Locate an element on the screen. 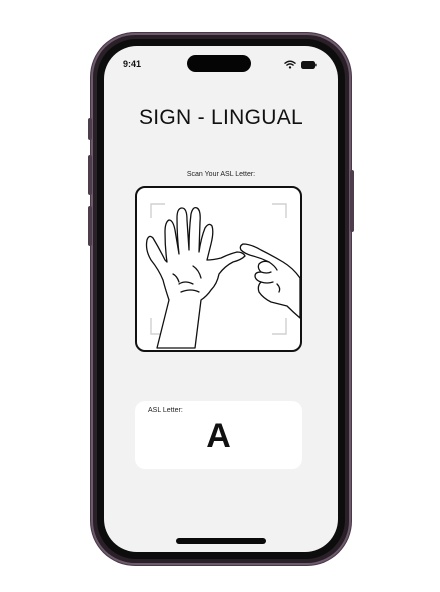 The width and height of the screenshot is (440, 592). wifi-icon is located at coordinates (290, 64).